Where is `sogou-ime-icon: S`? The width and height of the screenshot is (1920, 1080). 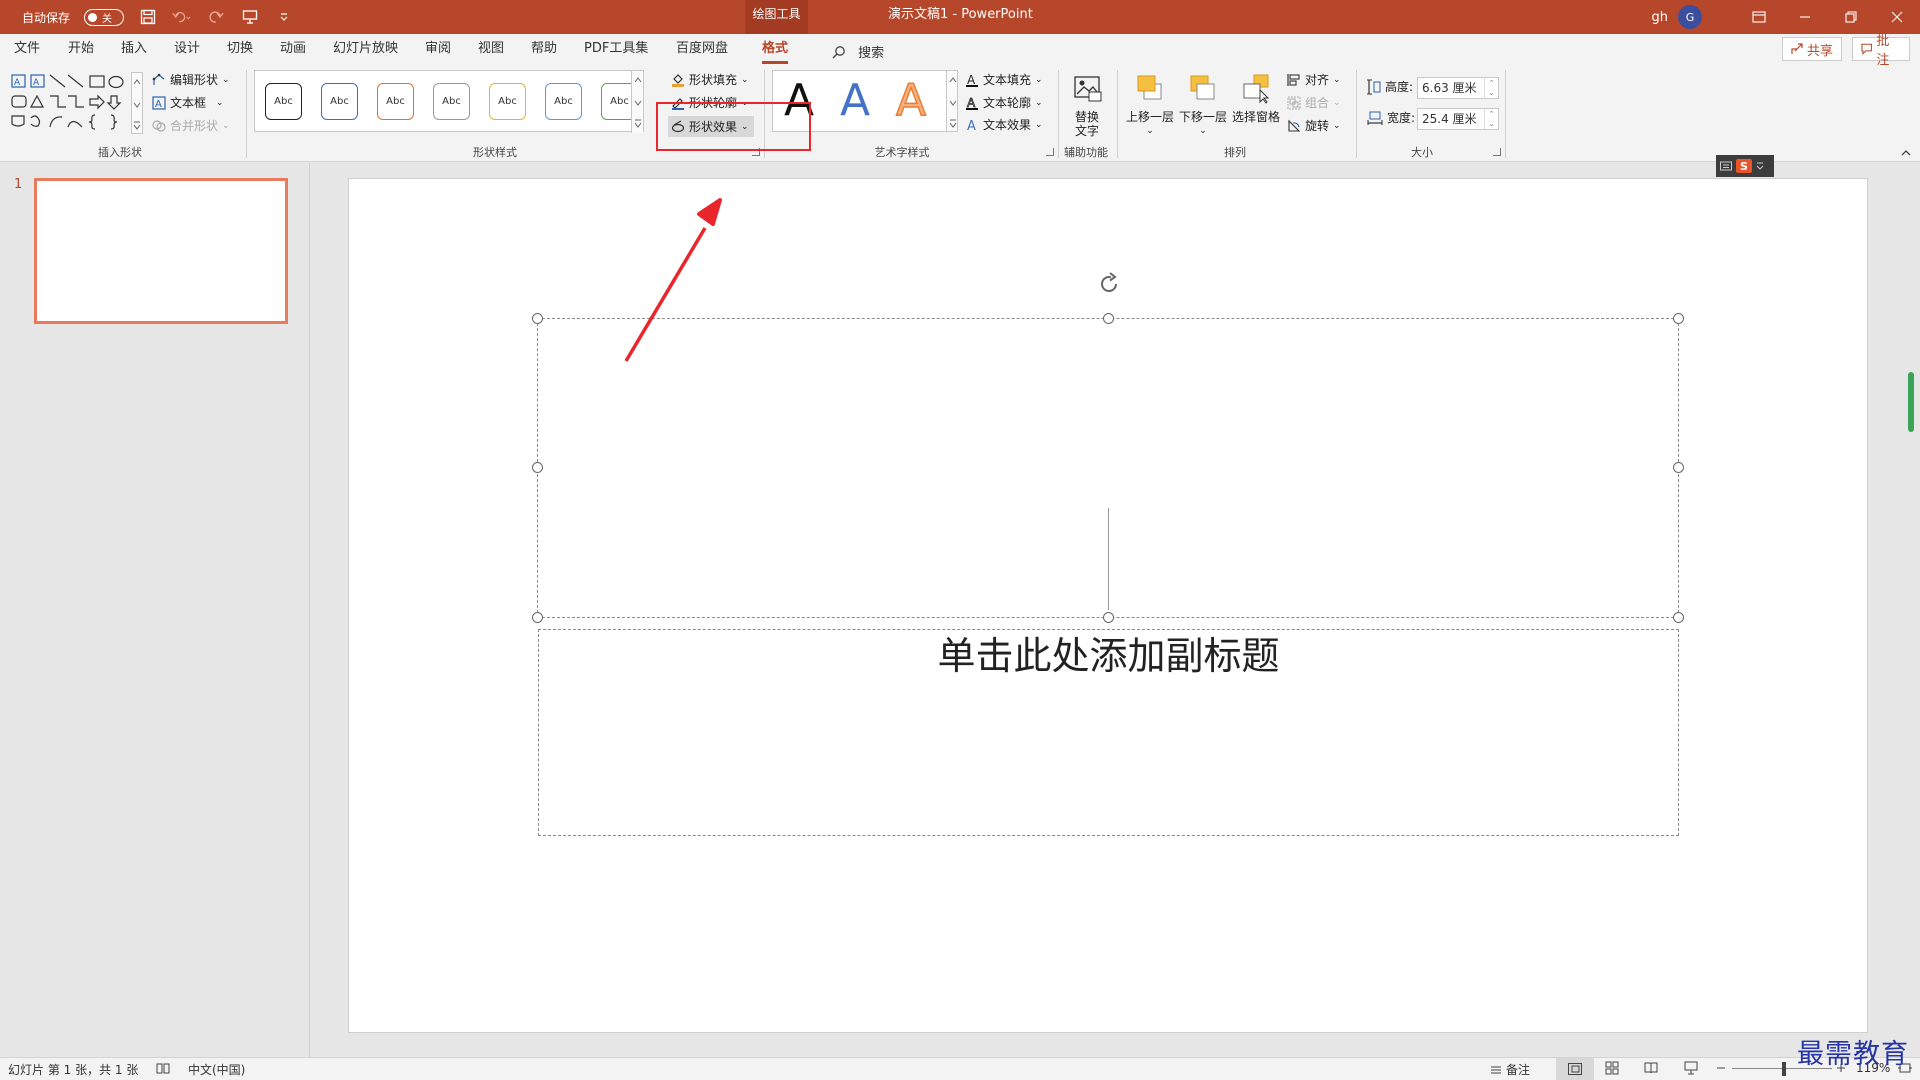
sogou-ime-icon: S is located at coordinates (1744, 166).